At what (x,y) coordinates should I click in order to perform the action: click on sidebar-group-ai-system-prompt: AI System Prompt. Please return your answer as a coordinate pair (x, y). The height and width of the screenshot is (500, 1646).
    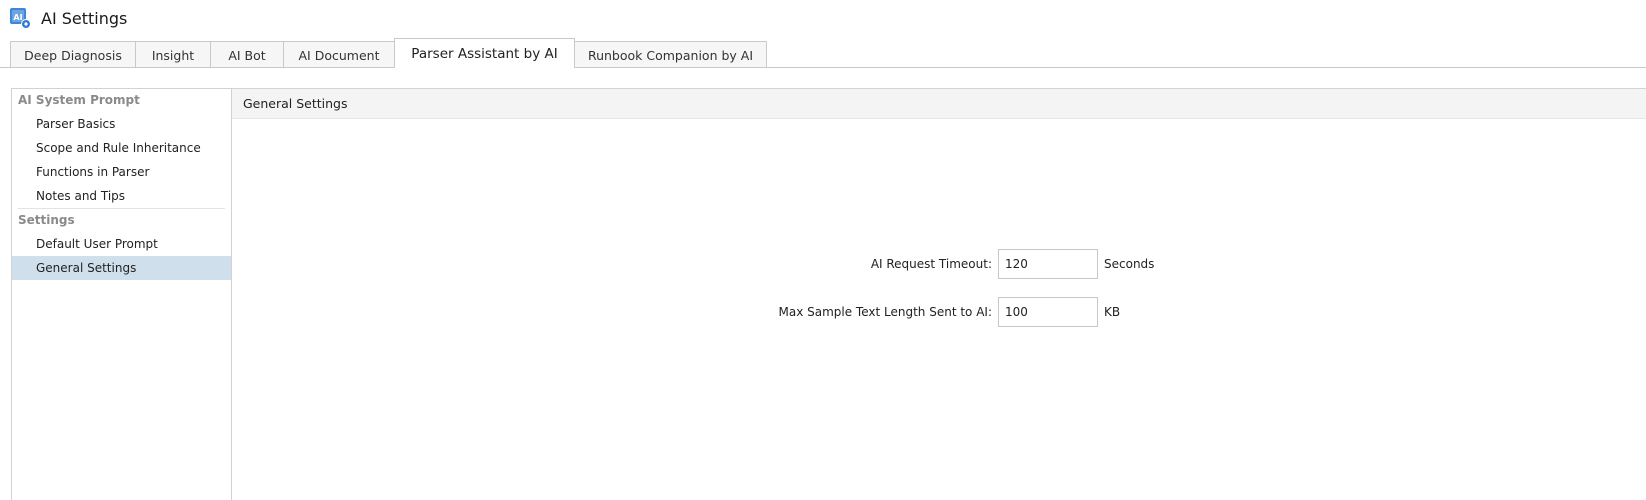
    Looking at the image, I should click on (79, 100).